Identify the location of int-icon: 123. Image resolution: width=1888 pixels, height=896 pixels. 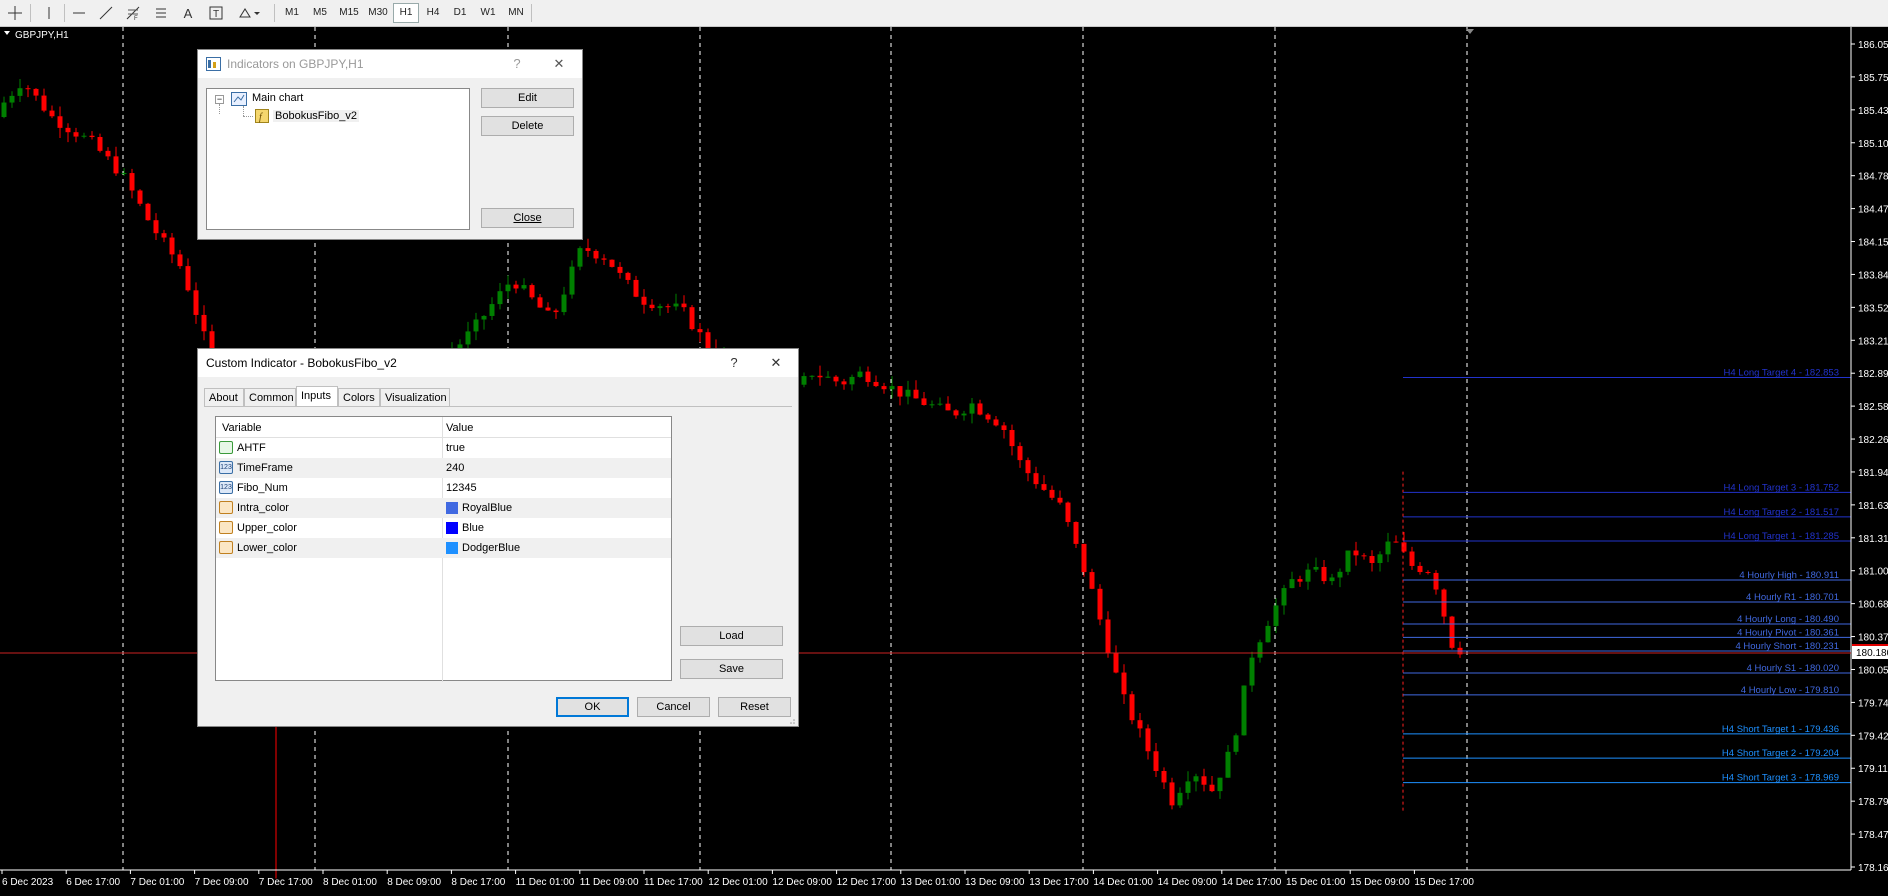
(226, 467).